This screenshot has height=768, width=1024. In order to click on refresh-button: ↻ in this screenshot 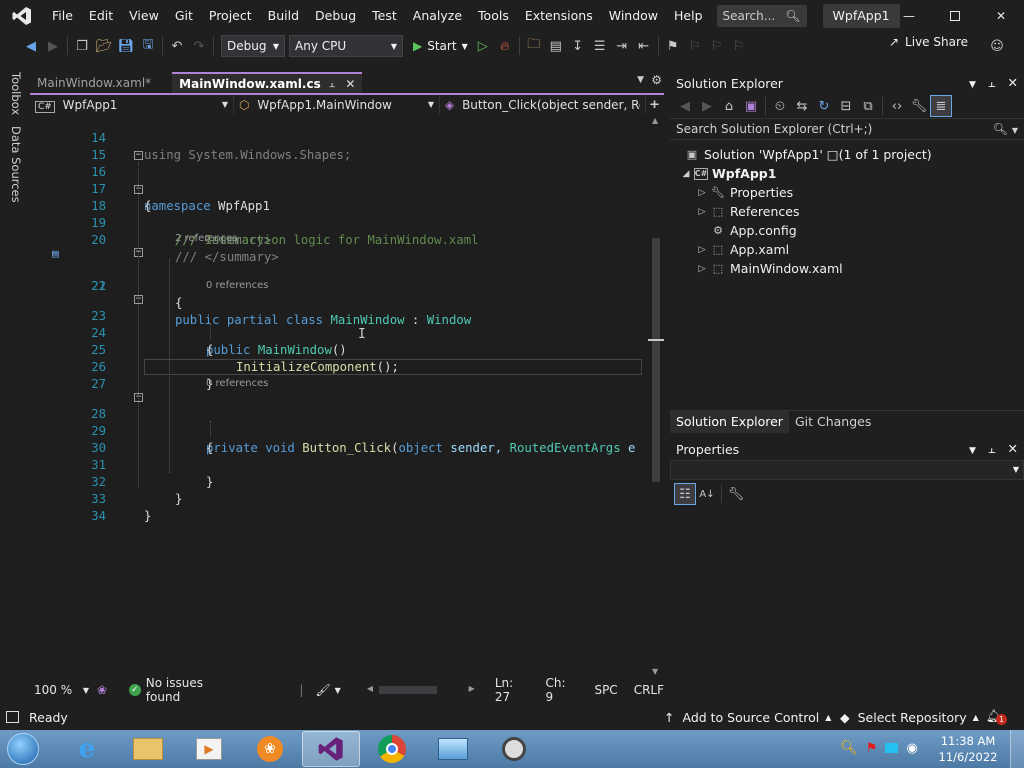, I will do `click(824, 106)`.